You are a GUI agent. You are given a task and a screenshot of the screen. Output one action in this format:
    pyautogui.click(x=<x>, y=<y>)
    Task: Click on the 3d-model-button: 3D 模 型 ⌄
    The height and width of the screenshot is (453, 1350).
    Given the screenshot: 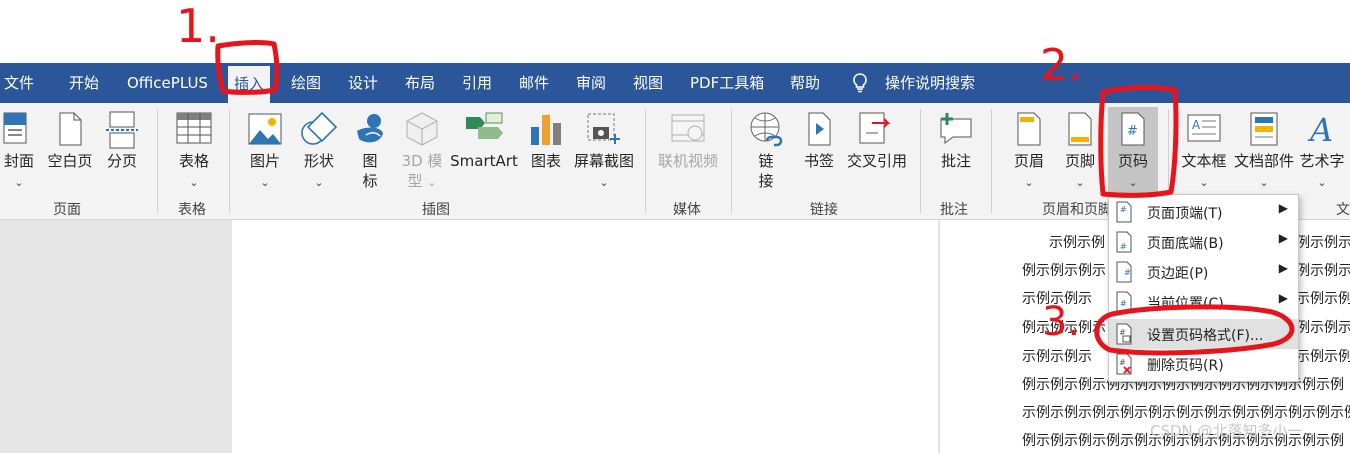 What is the action you would take?
    pyautogui.click(x=422, y=150)
    